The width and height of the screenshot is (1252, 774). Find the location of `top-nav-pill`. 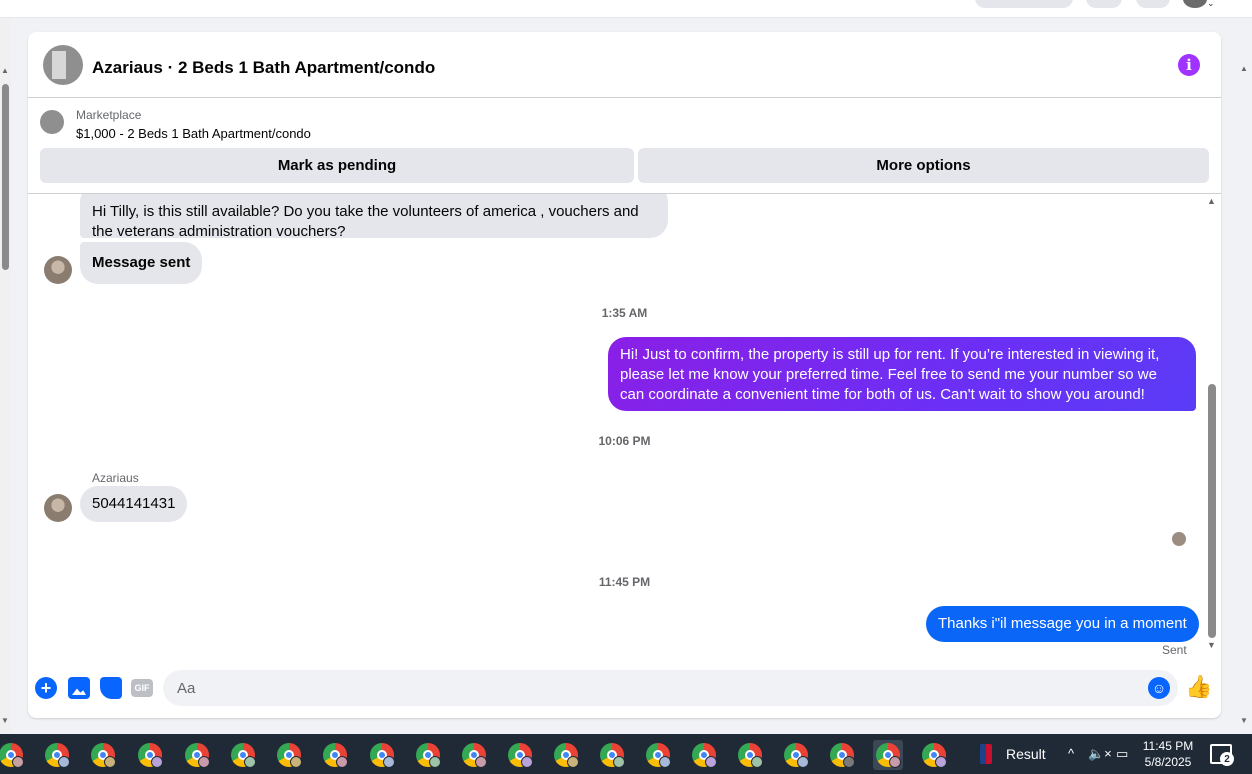

top-nav-pill is located at coordinates (1024, 4).